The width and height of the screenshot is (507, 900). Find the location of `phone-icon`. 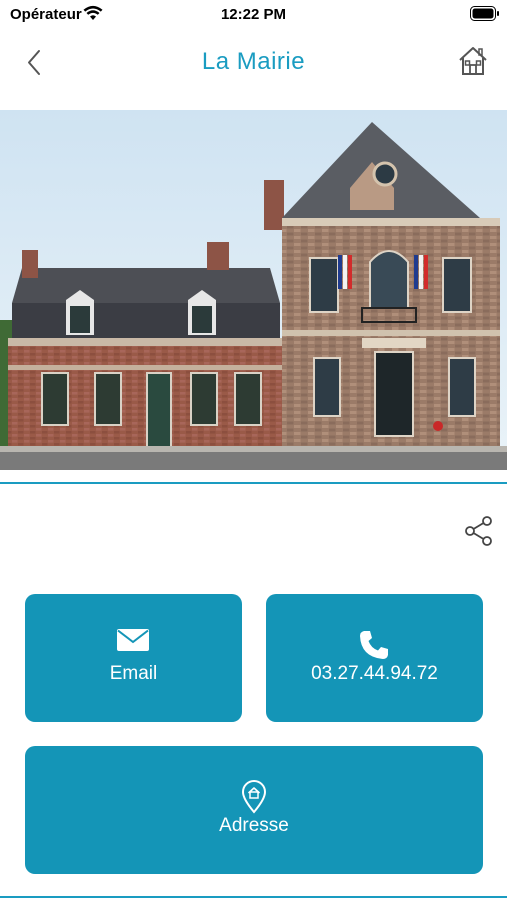

phone-icon is located at coordinates (374, 645).